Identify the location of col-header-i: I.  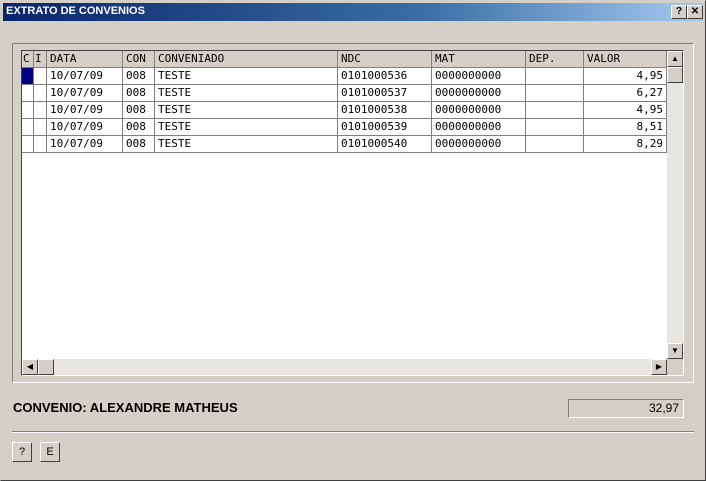
(40, 59).